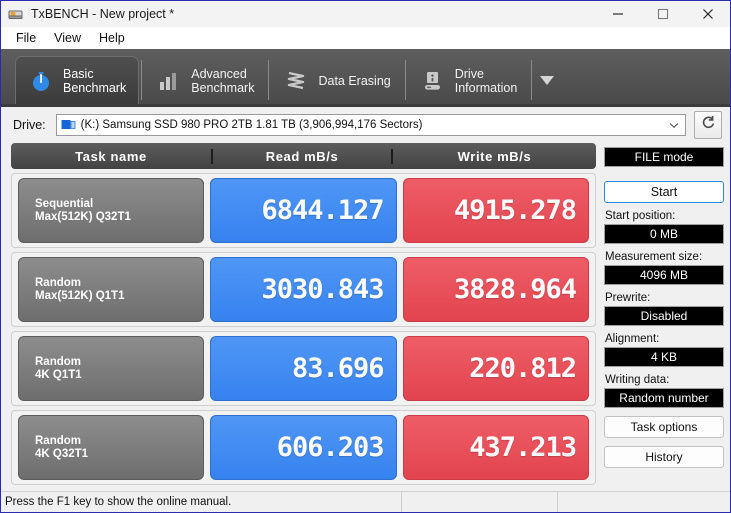 The image size is (731, 513). Describe the element at coordinates (95, 80) in the screenshot. I see `tab-label-basic-benchmark: Basic Benchmark` at that location.